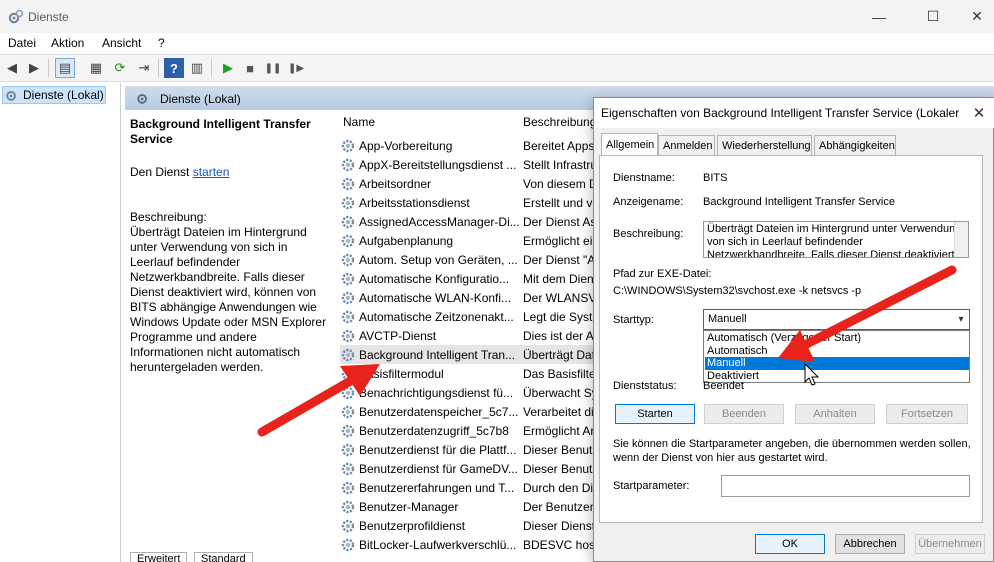 The height and width of the screenshot is (562, 994). What do you see at coordinates (812, 374) in the screenshot?
I see `mouse-cursor-icon` at bounding box center [812, 374].